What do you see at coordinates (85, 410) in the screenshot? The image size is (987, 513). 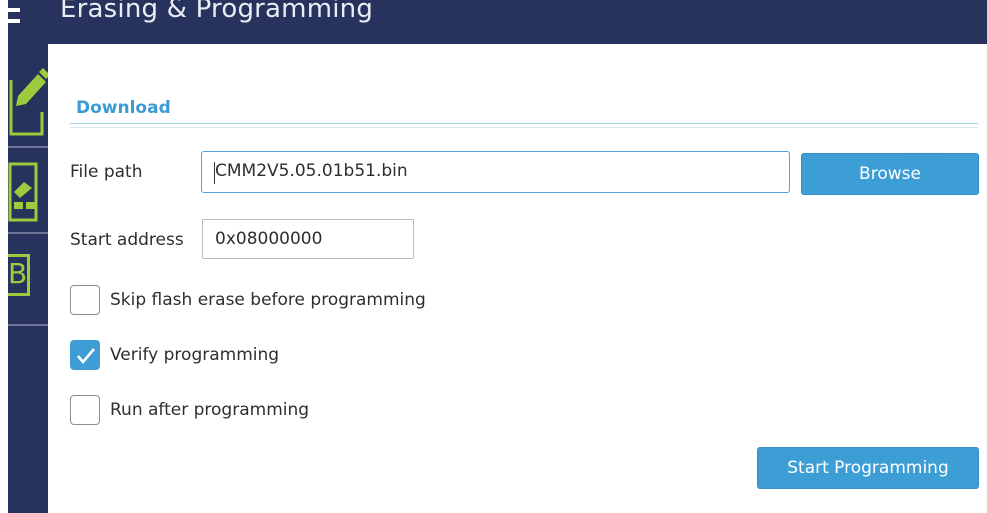 I see `run-after-programming-checkbox` at bounding box center [85, 410].